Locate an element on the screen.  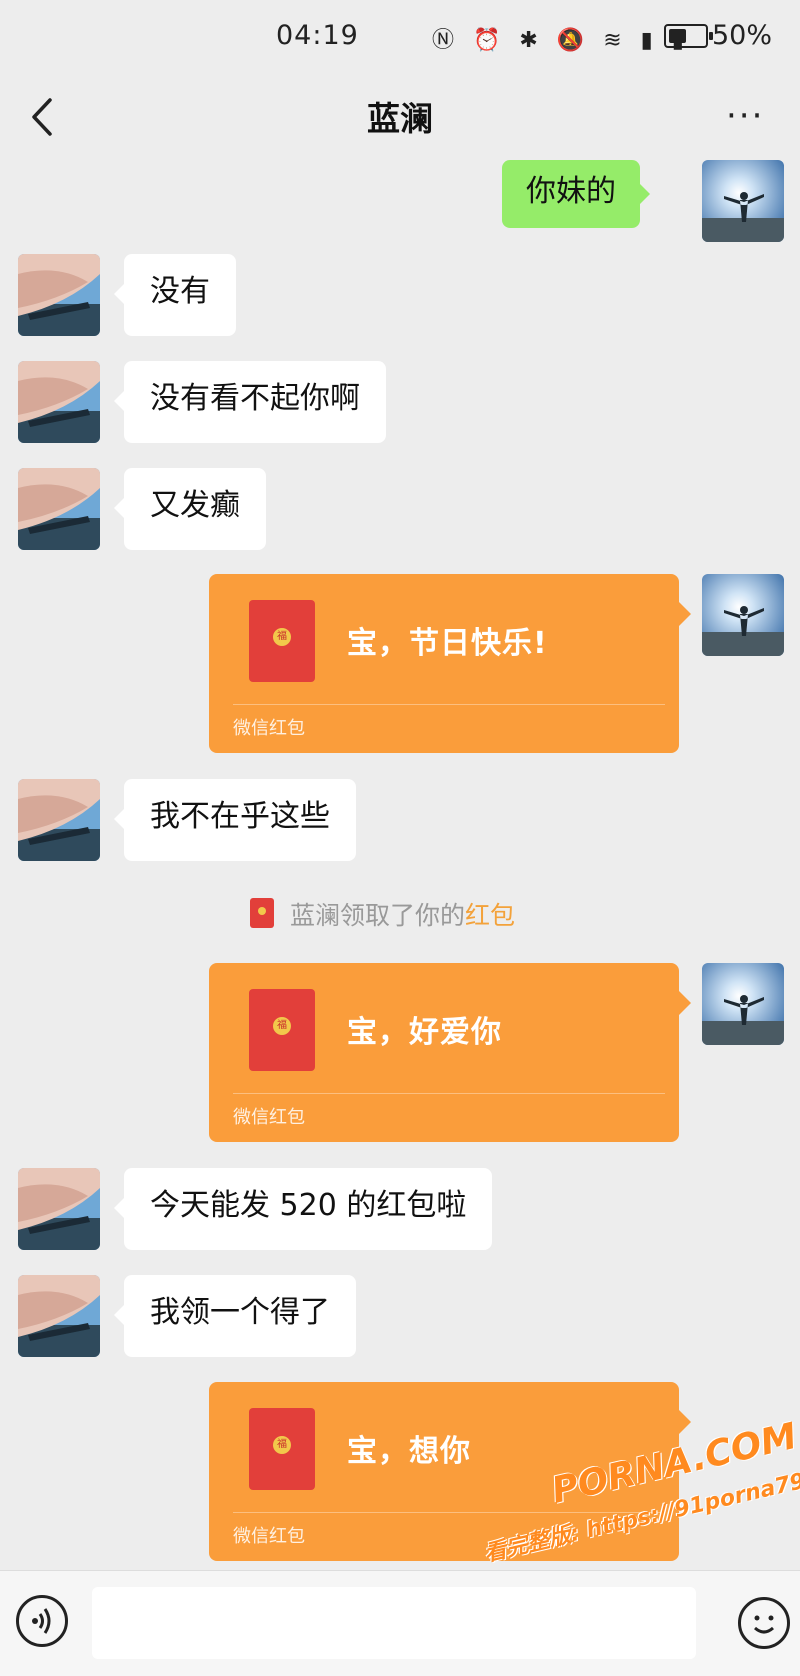
message-text: 又发癫 is located at coordinates (195, 505).